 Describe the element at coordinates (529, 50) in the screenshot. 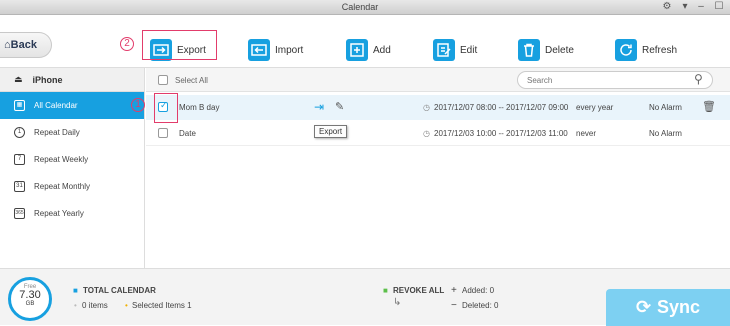

I see `trash-icon` at that location.